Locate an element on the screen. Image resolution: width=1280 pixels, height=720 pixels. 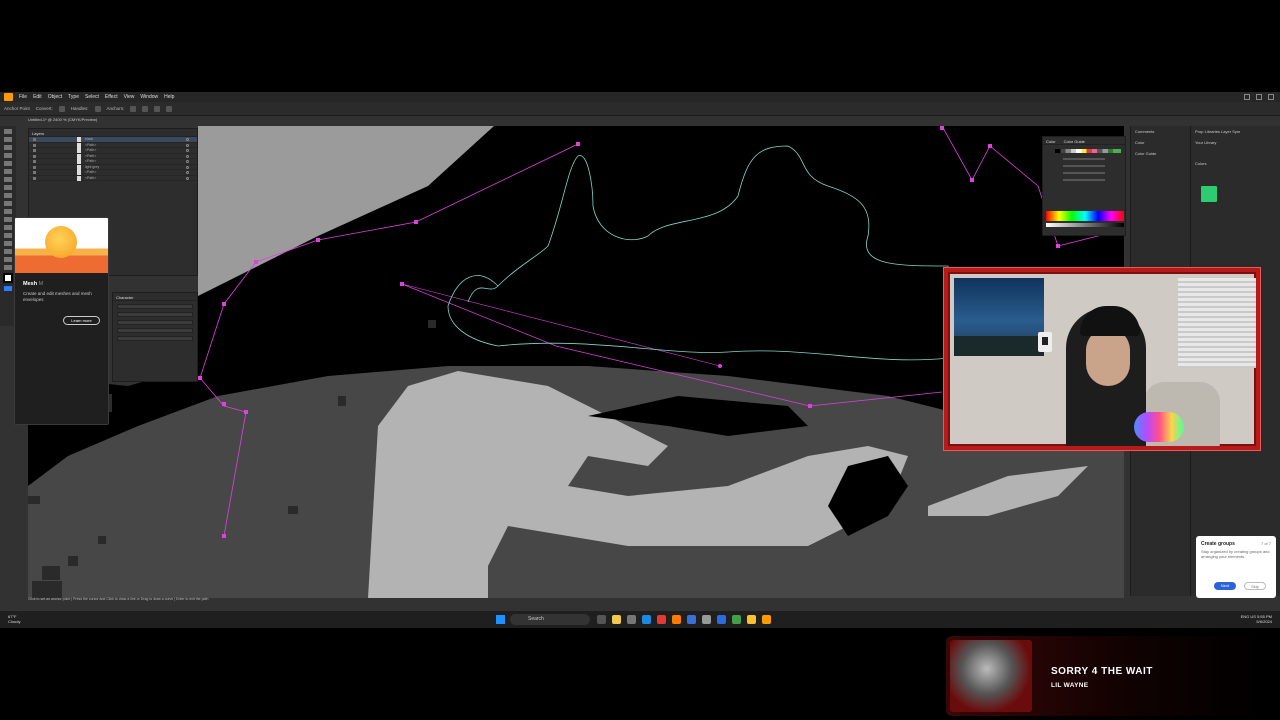
mesh-tool-icon is located at coordinates (8, 243).